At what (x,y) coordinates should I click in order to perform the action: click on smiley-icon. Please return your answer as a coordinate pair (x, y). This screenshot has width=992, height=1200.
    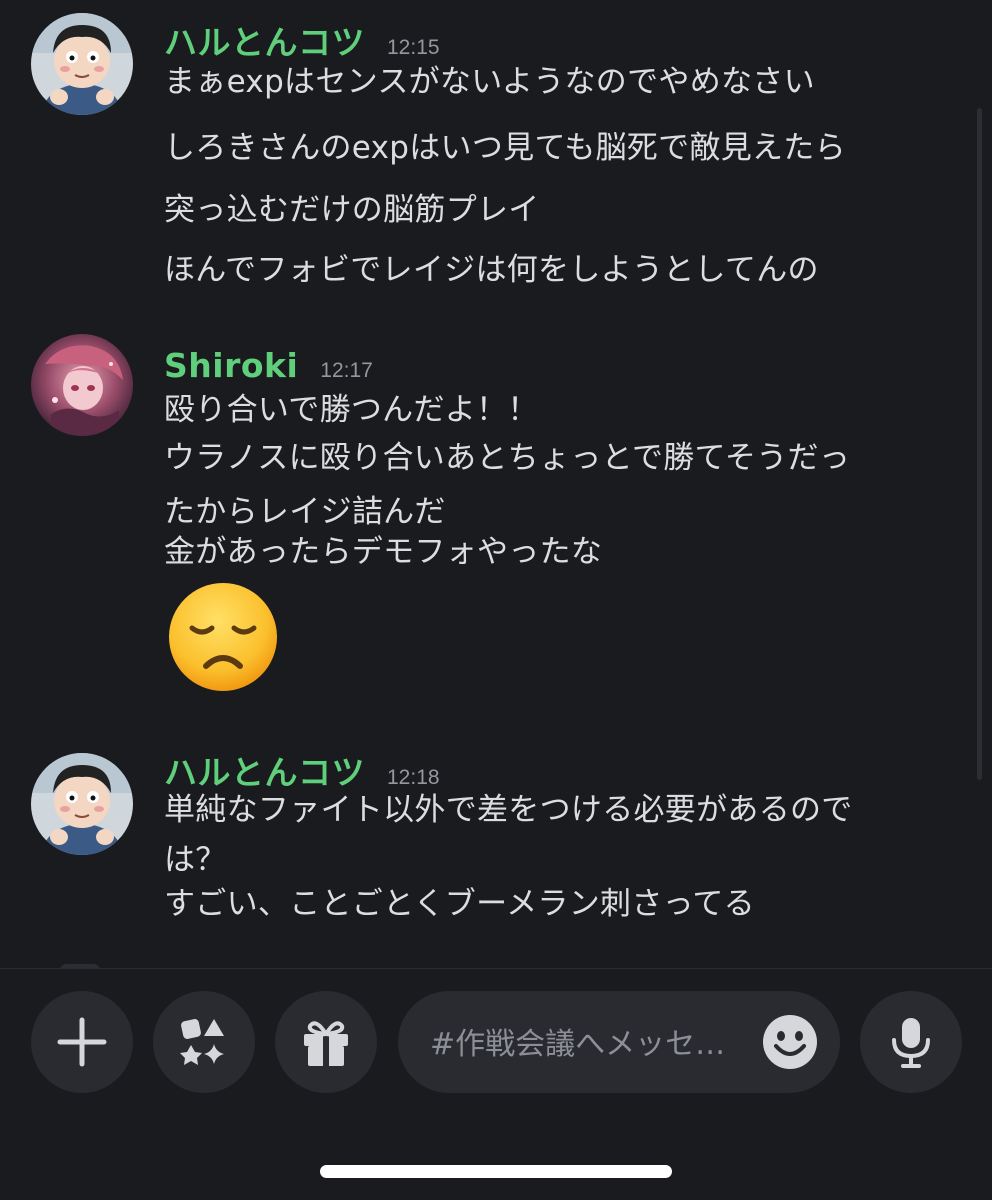
    Looking at the image, I should click on (790, 1042).